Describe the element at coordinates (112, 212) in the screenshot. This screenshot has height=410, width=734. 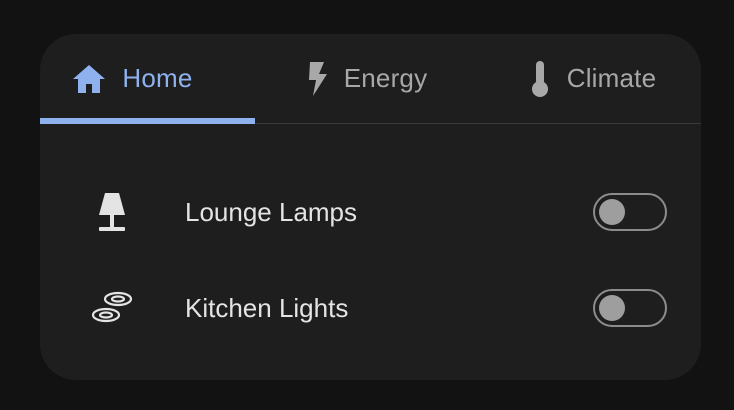
I see `table-lamp-icon` at that location.